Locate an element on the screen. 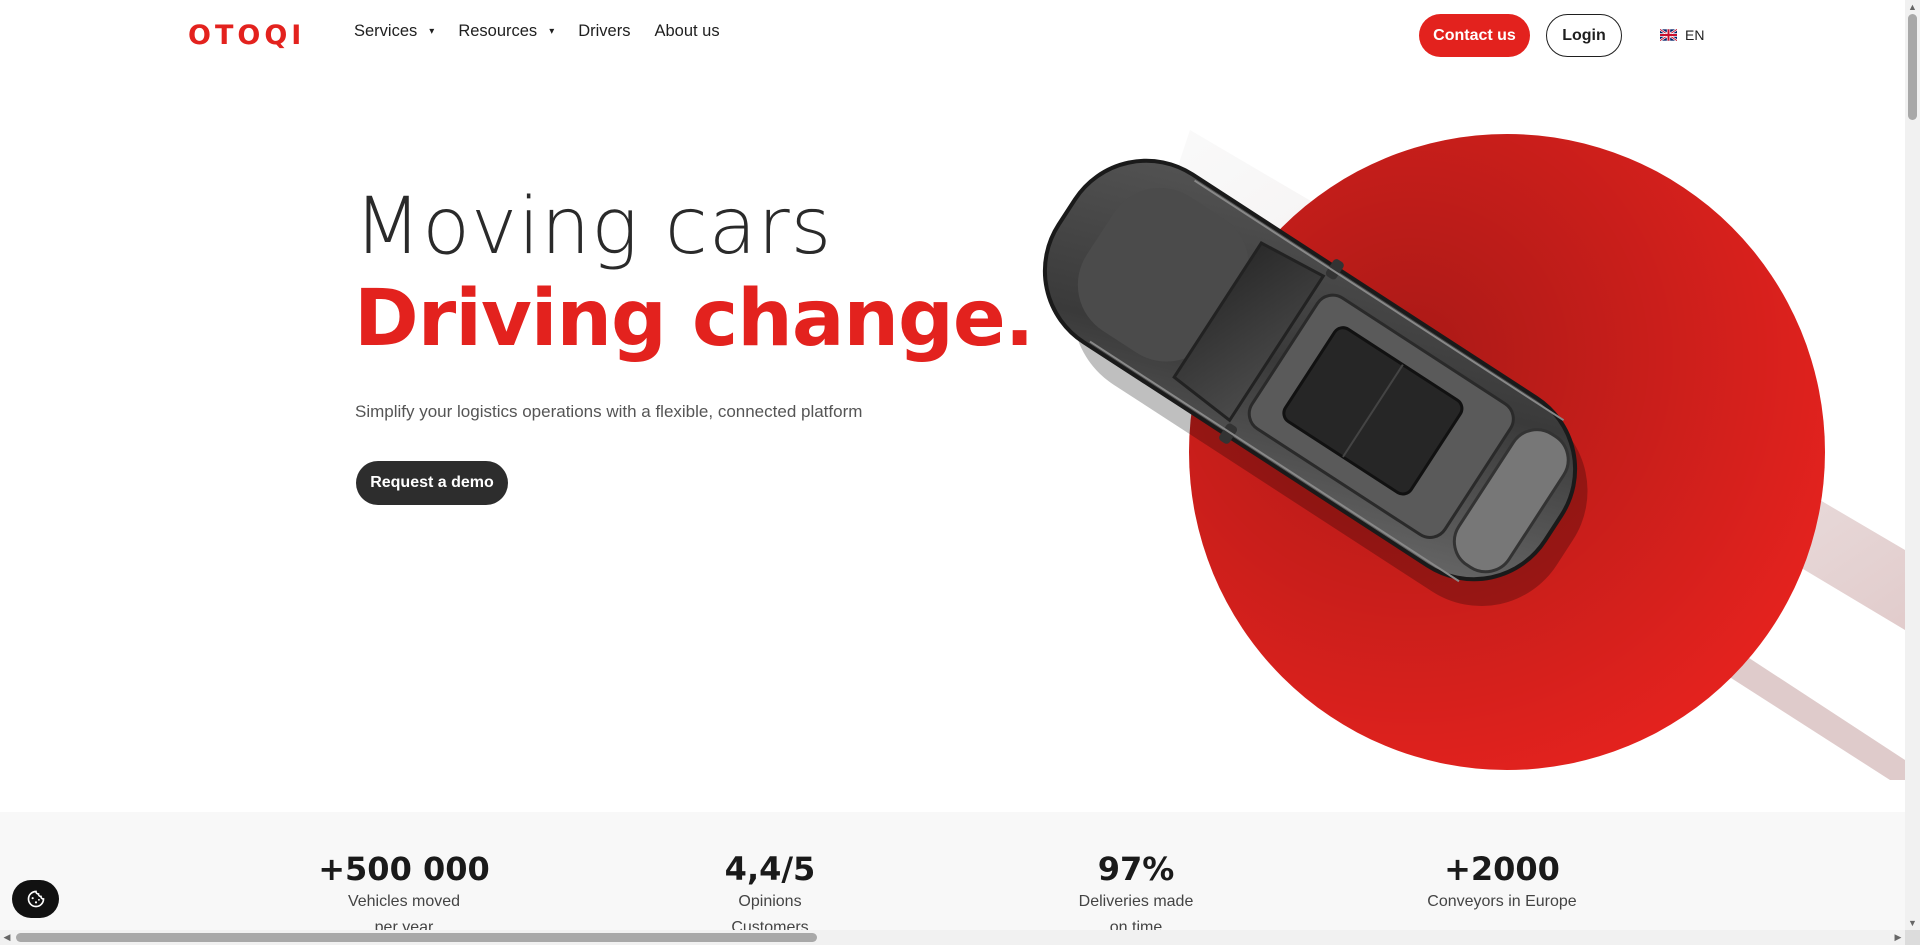 The height and width of the screenshot is (945, 1920). horizontal-scrollbar-thumb is located at coordinates (416, 937).